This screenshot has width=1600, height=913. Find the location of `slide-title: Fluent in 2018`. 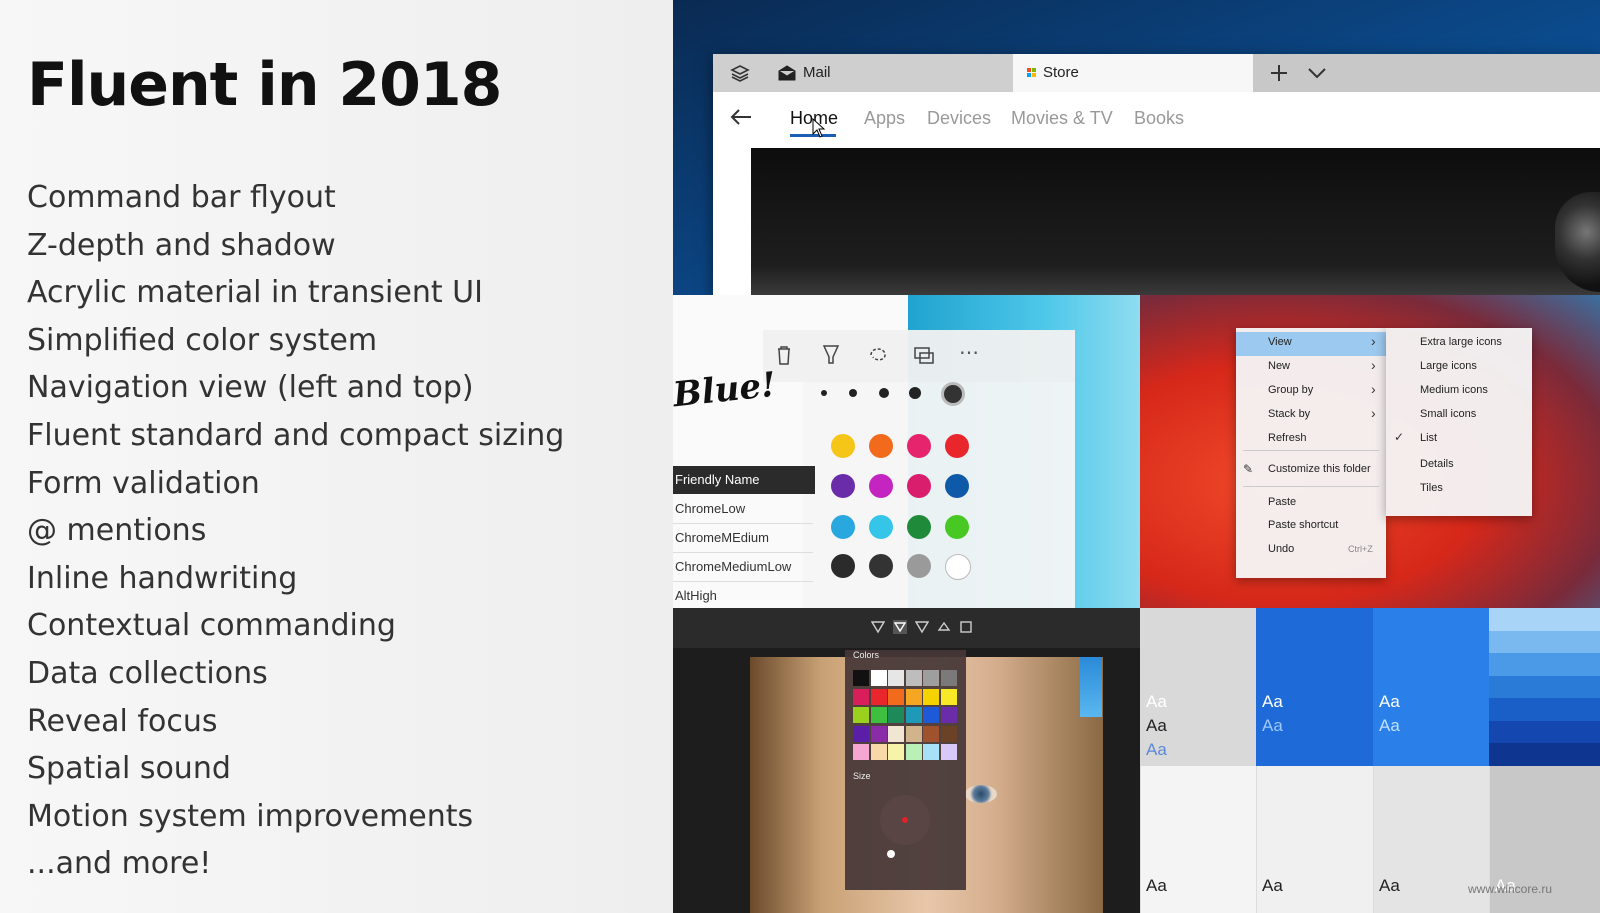

slide-title: Fluent in 2018 is located at coordinates (264, 85).